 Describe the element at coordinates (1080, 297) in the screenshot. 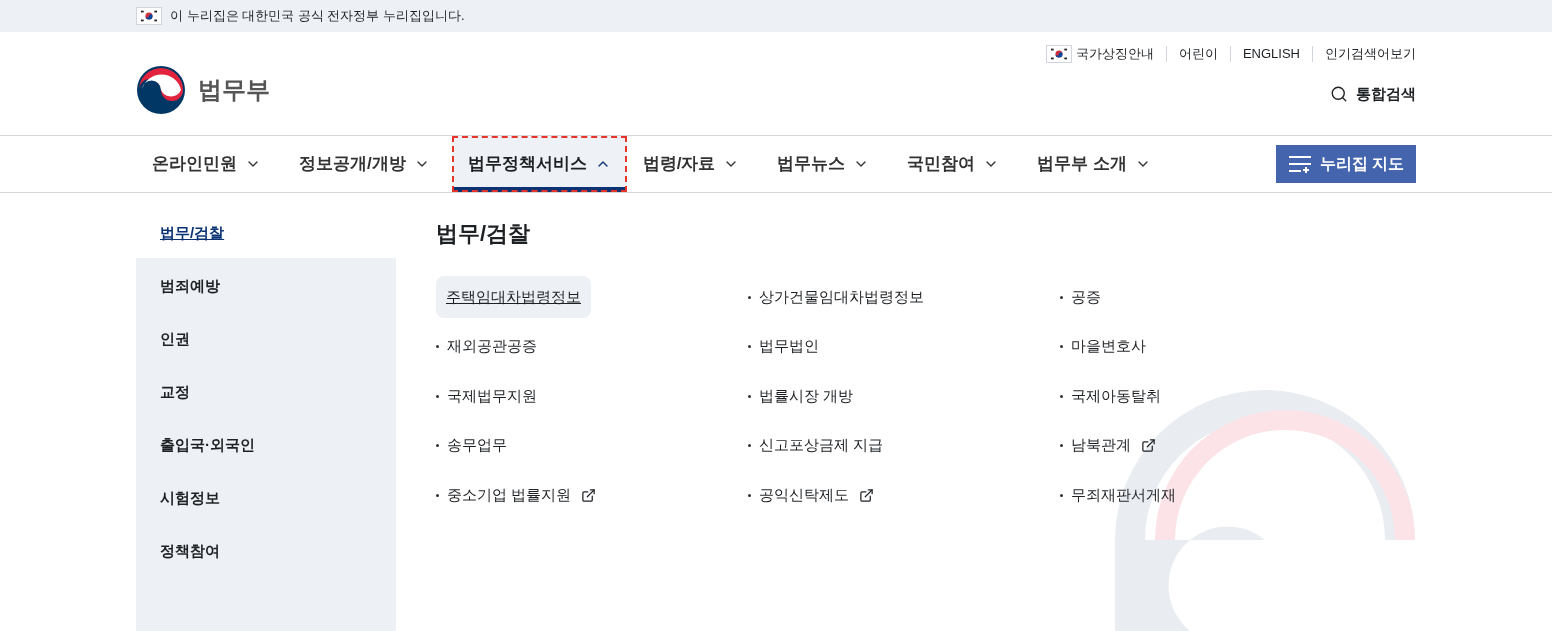

I see `menu-link: 공증` at that location.